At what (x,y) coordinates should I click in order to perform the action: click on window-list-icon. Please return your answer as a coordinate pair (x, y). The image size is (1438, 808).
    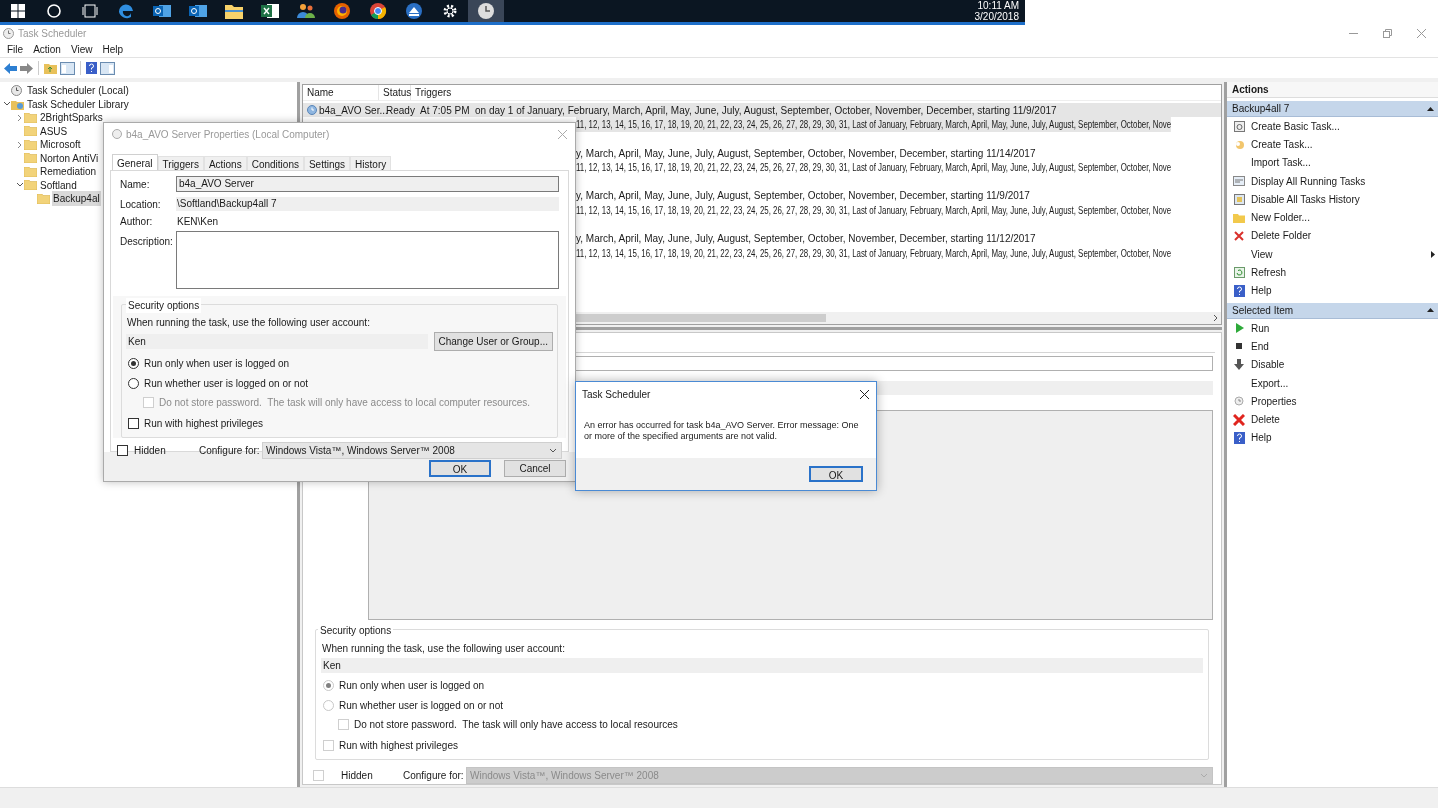
    Looking at the image, I should click on (1239, 181).